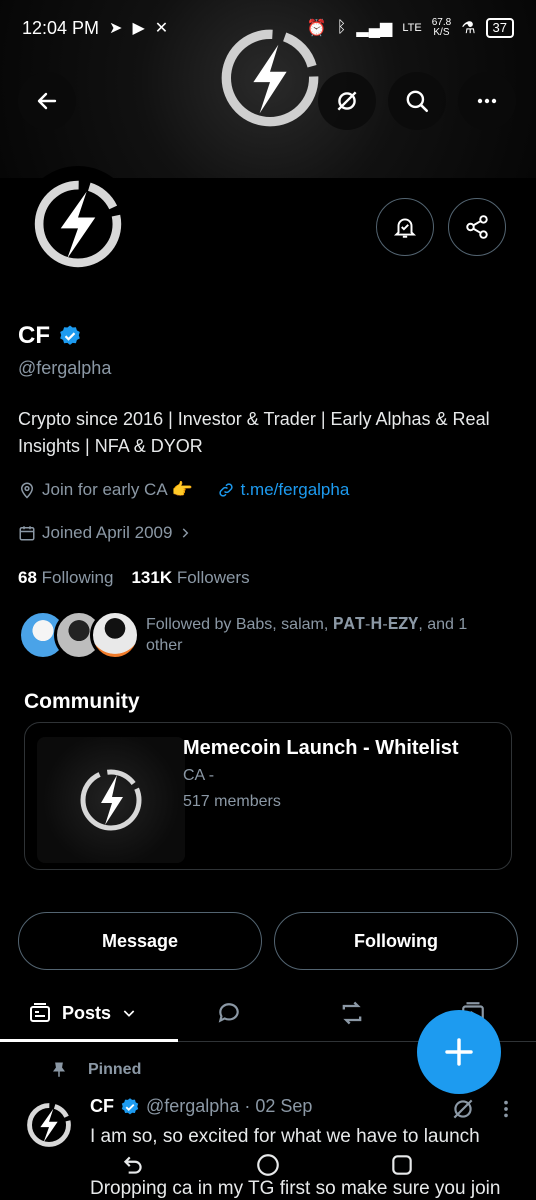 The height and width of the screenshot is (1200, 536). What do you see at coordinates (506, 1109) in the screenshot?
I see `more-vertical-icon` at bounding box center [506, 1109].